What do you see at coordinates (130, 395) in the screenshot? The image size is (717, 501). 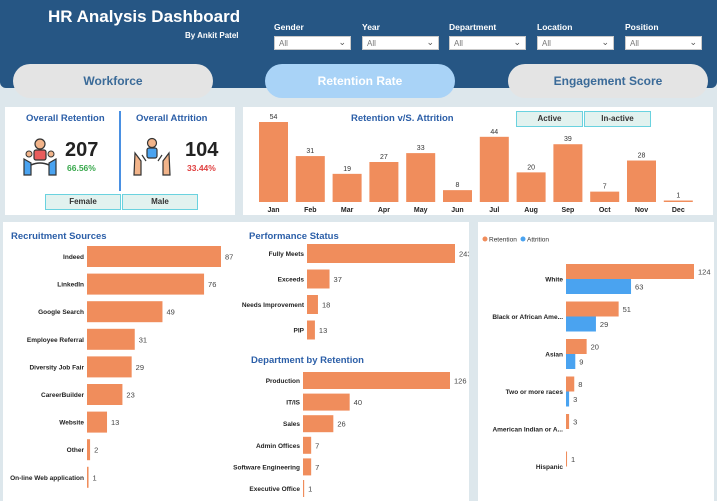 I see `recruitment-value-label: 23` at bounding box center [130, 395].